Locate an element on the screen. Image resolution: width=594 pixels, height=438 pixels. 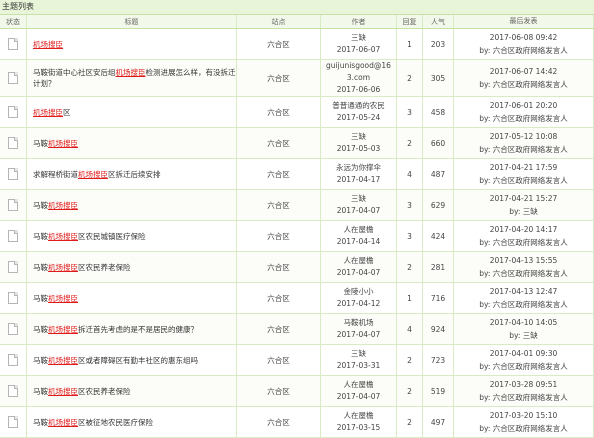
view-count: 281 is located at coordinates (438, 267).